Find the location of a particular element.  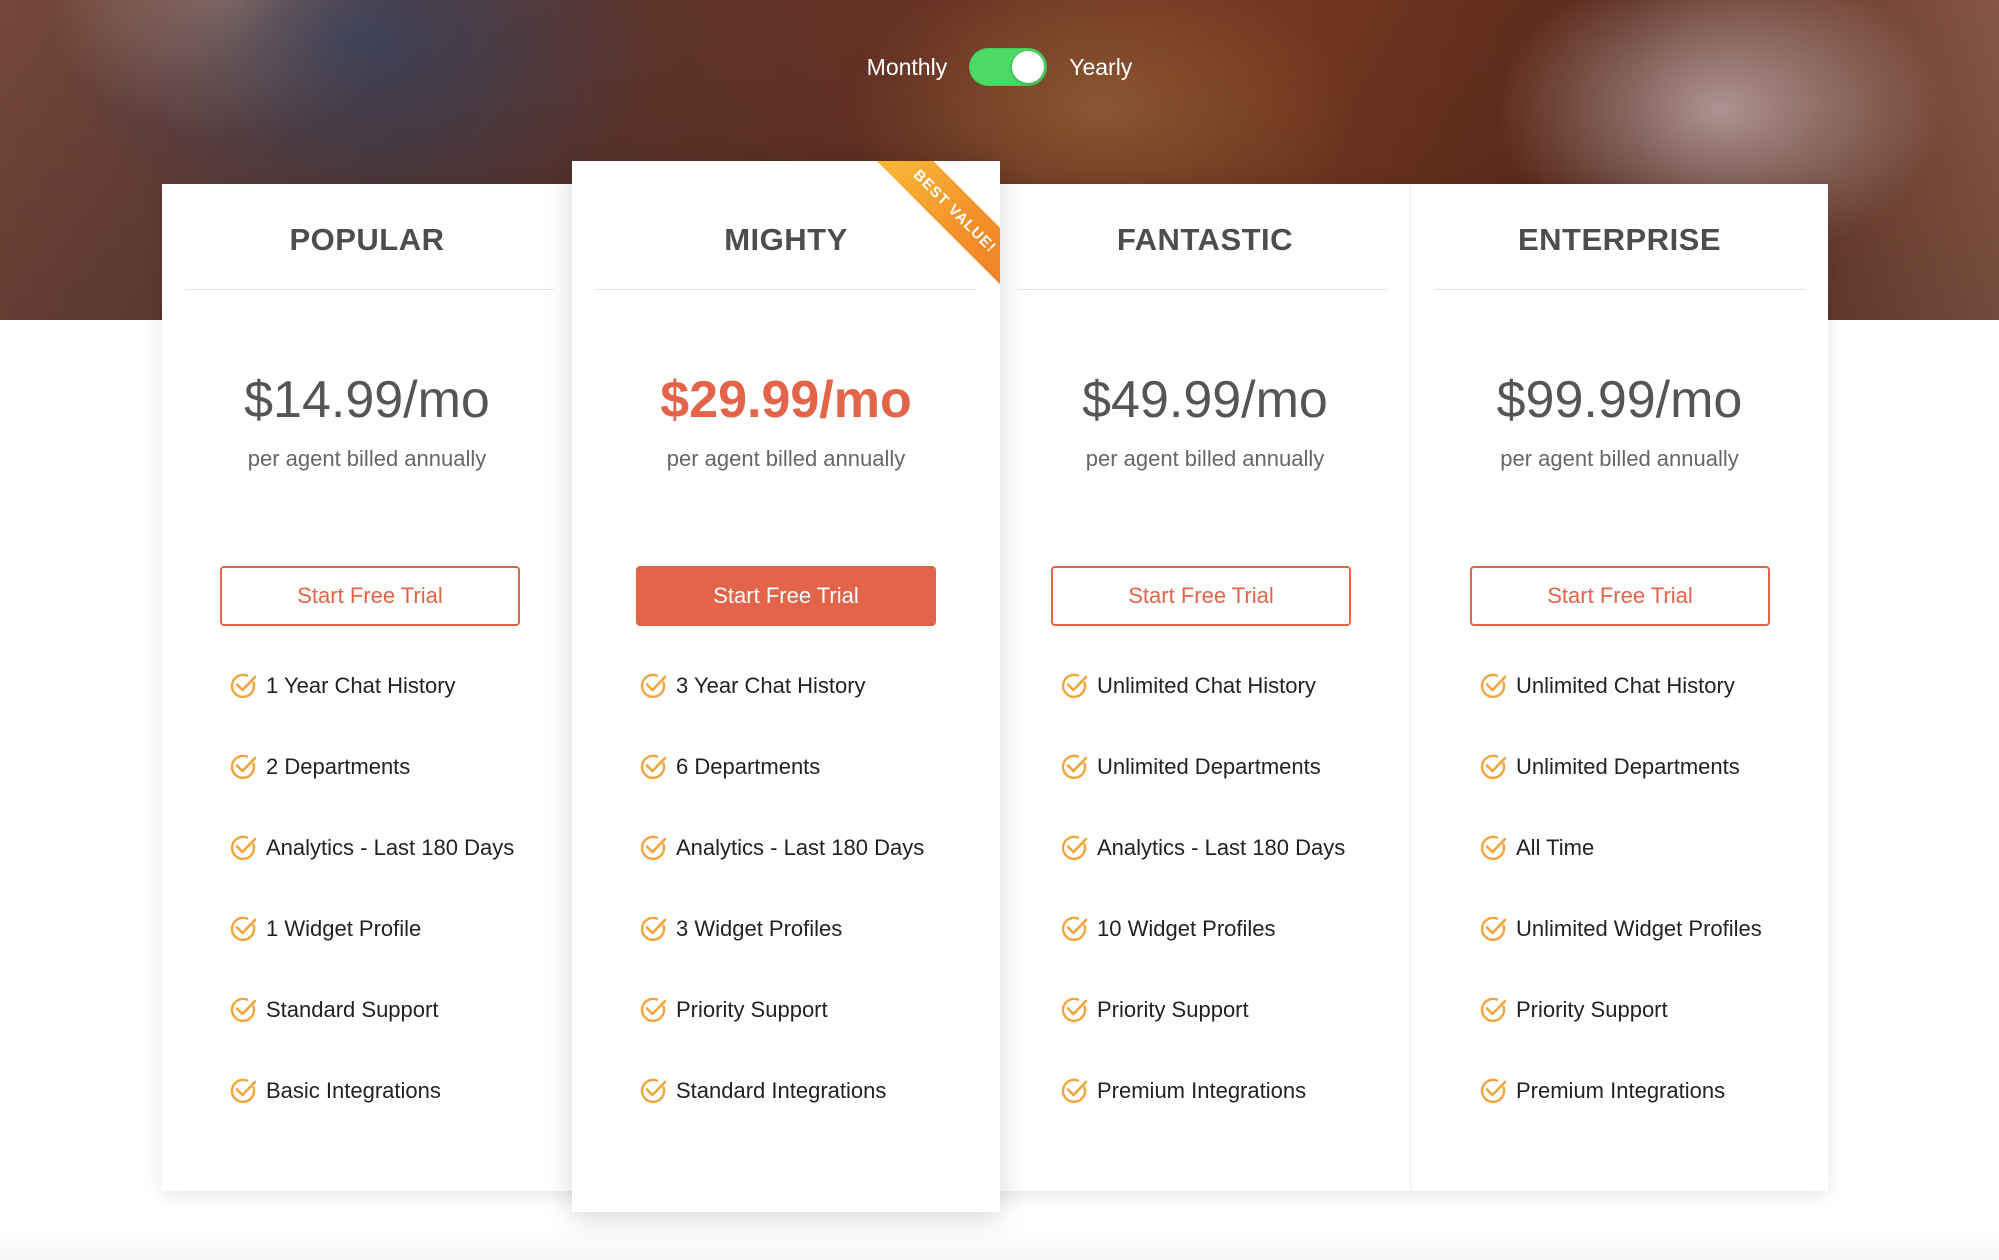

feature-item: 6 Departments is located at coordinates (729, 767).